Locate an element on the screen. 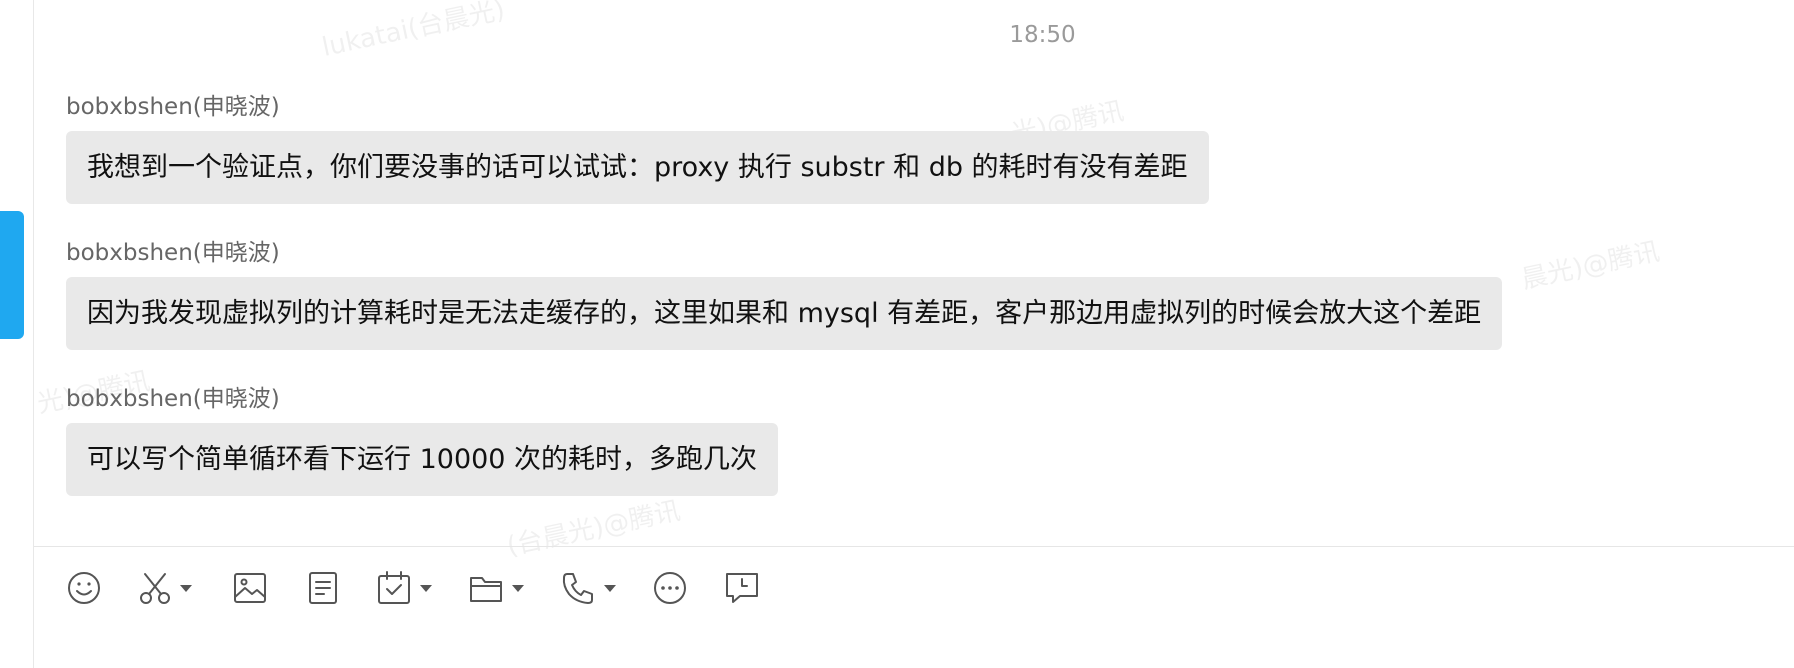  more-button is located at coordinates (670, 588).